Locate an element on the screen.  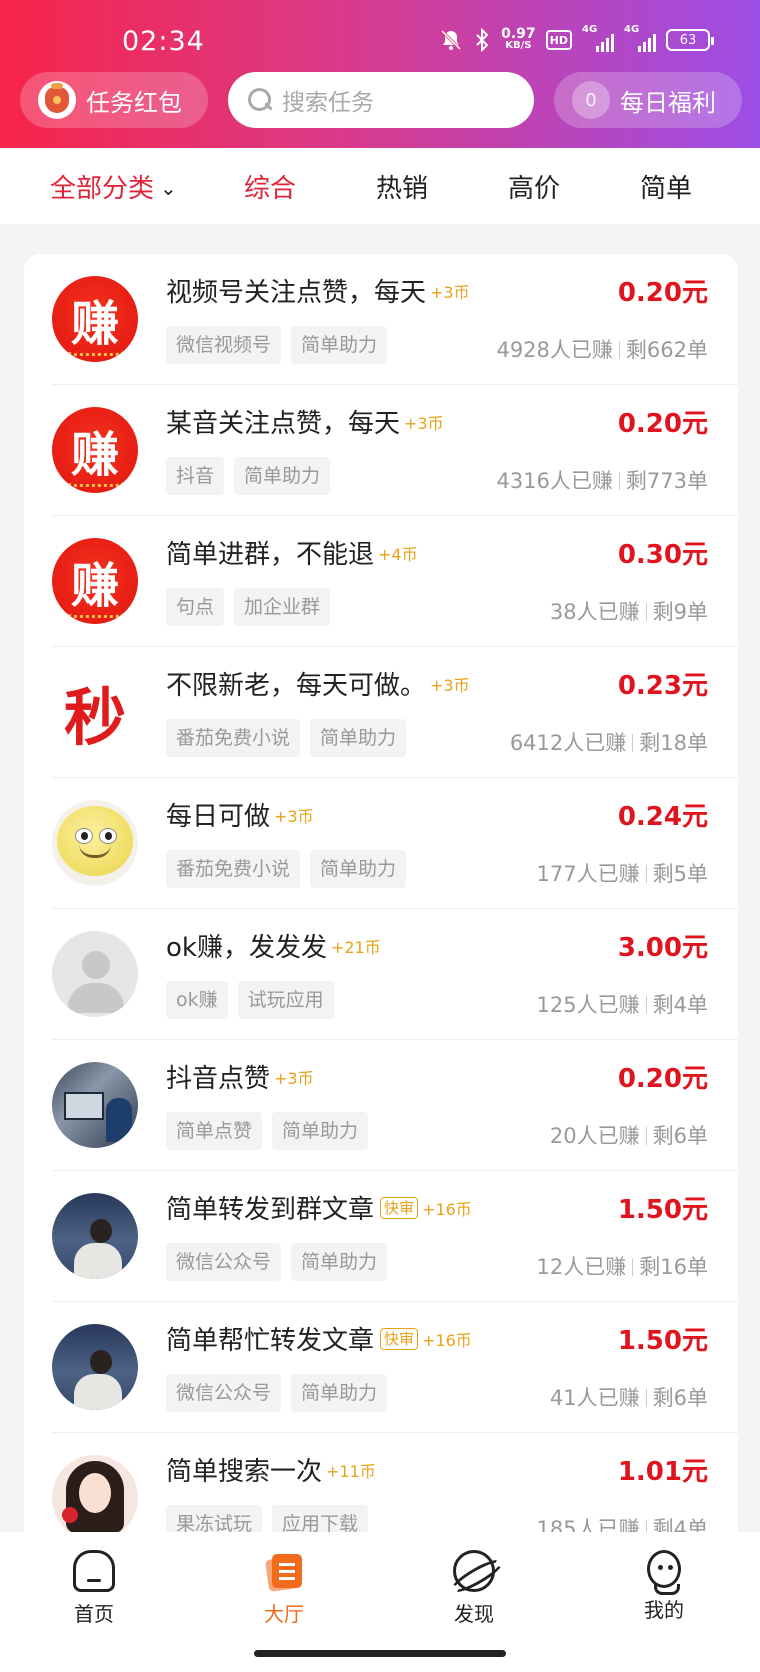
nav-hall: 大厅 is located at coordinates (284, 1588).